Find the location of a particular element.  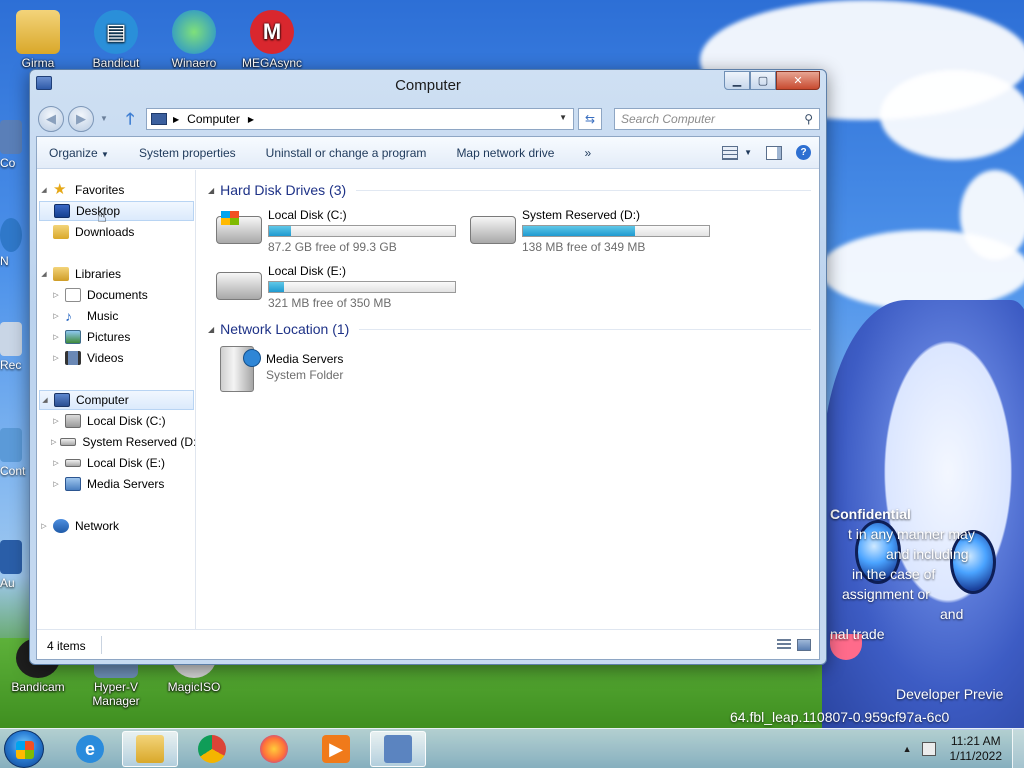

nav-item-pictures: ▷ Pictures is located at coordinates (116, 337).